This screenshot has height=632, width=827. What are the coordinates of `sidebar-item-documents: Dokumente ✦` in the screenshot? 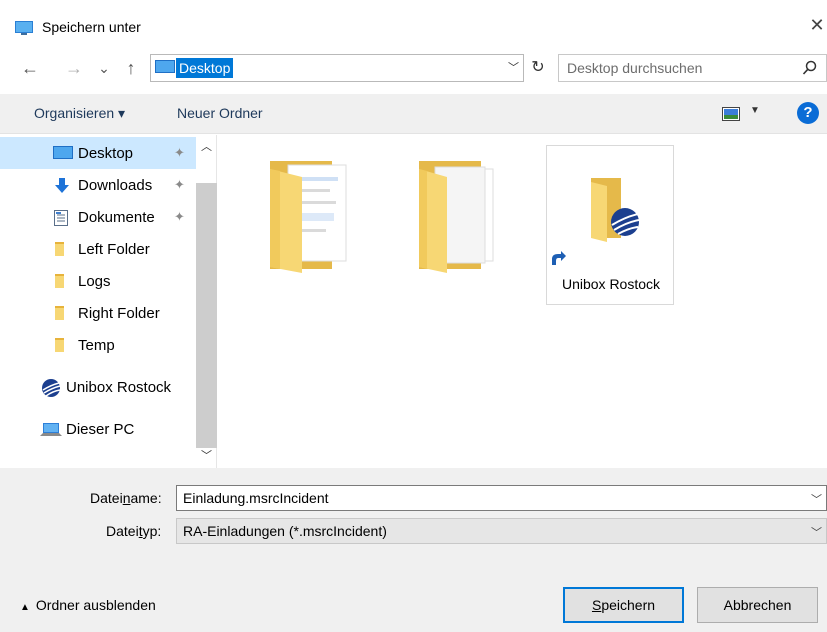 It's located at (98, 217).